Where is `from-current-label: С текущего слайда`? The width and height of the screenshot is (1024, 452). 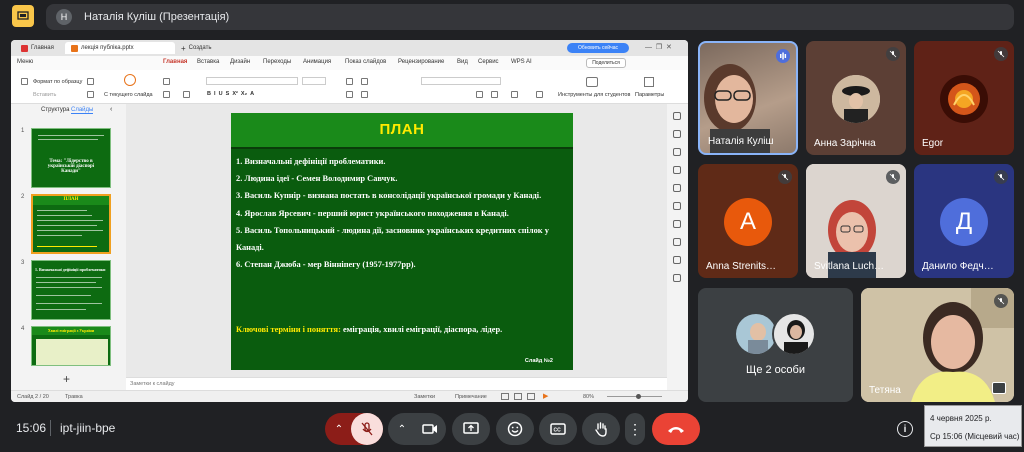 from-current-label: С текущего слайда is located at coordinates (128, 95).